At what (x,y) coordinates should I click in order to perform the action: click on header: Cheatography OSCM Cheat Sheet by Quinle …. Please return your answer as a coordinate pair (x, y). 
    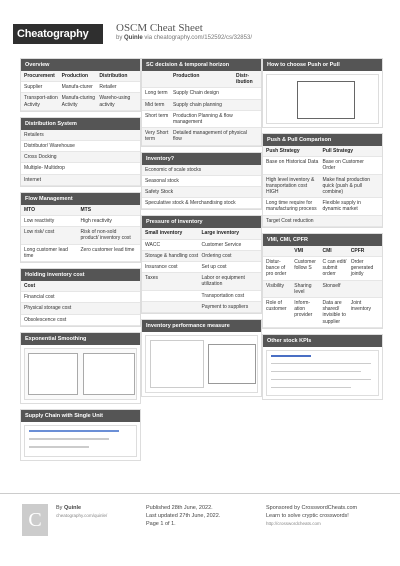
    Looking at the image, I should click on (200, 25).